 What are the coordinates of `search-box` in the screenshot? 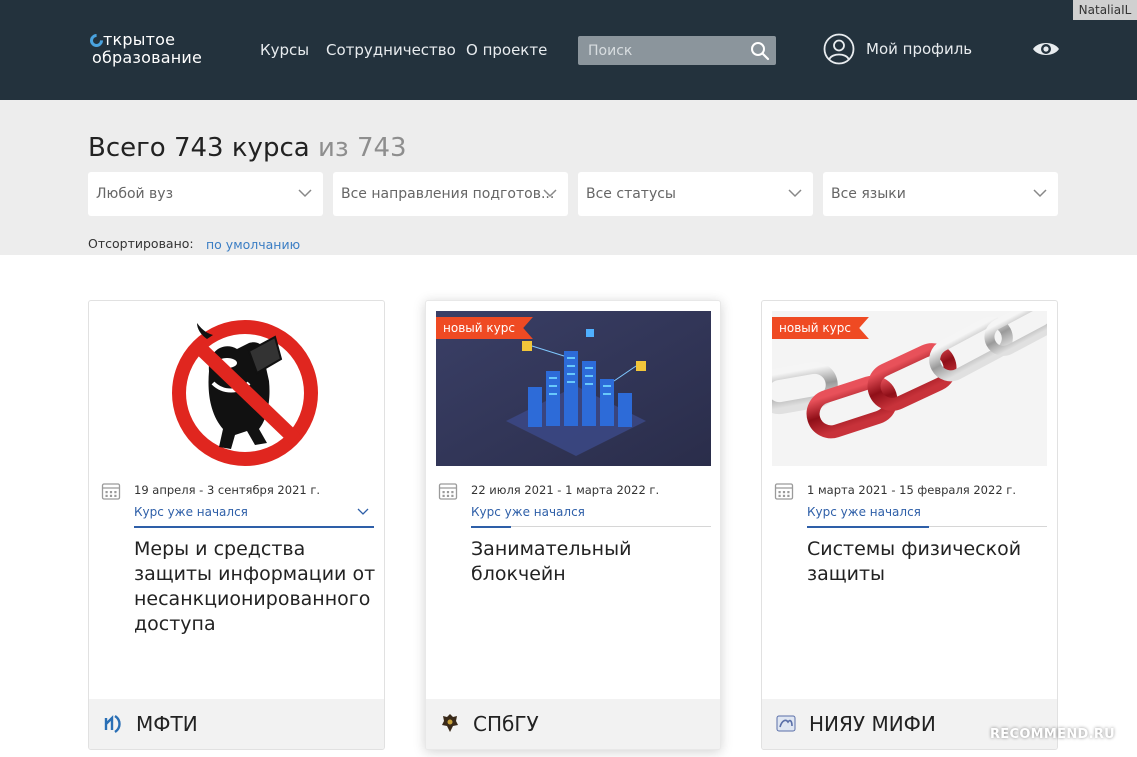 It's located at (677, 50).